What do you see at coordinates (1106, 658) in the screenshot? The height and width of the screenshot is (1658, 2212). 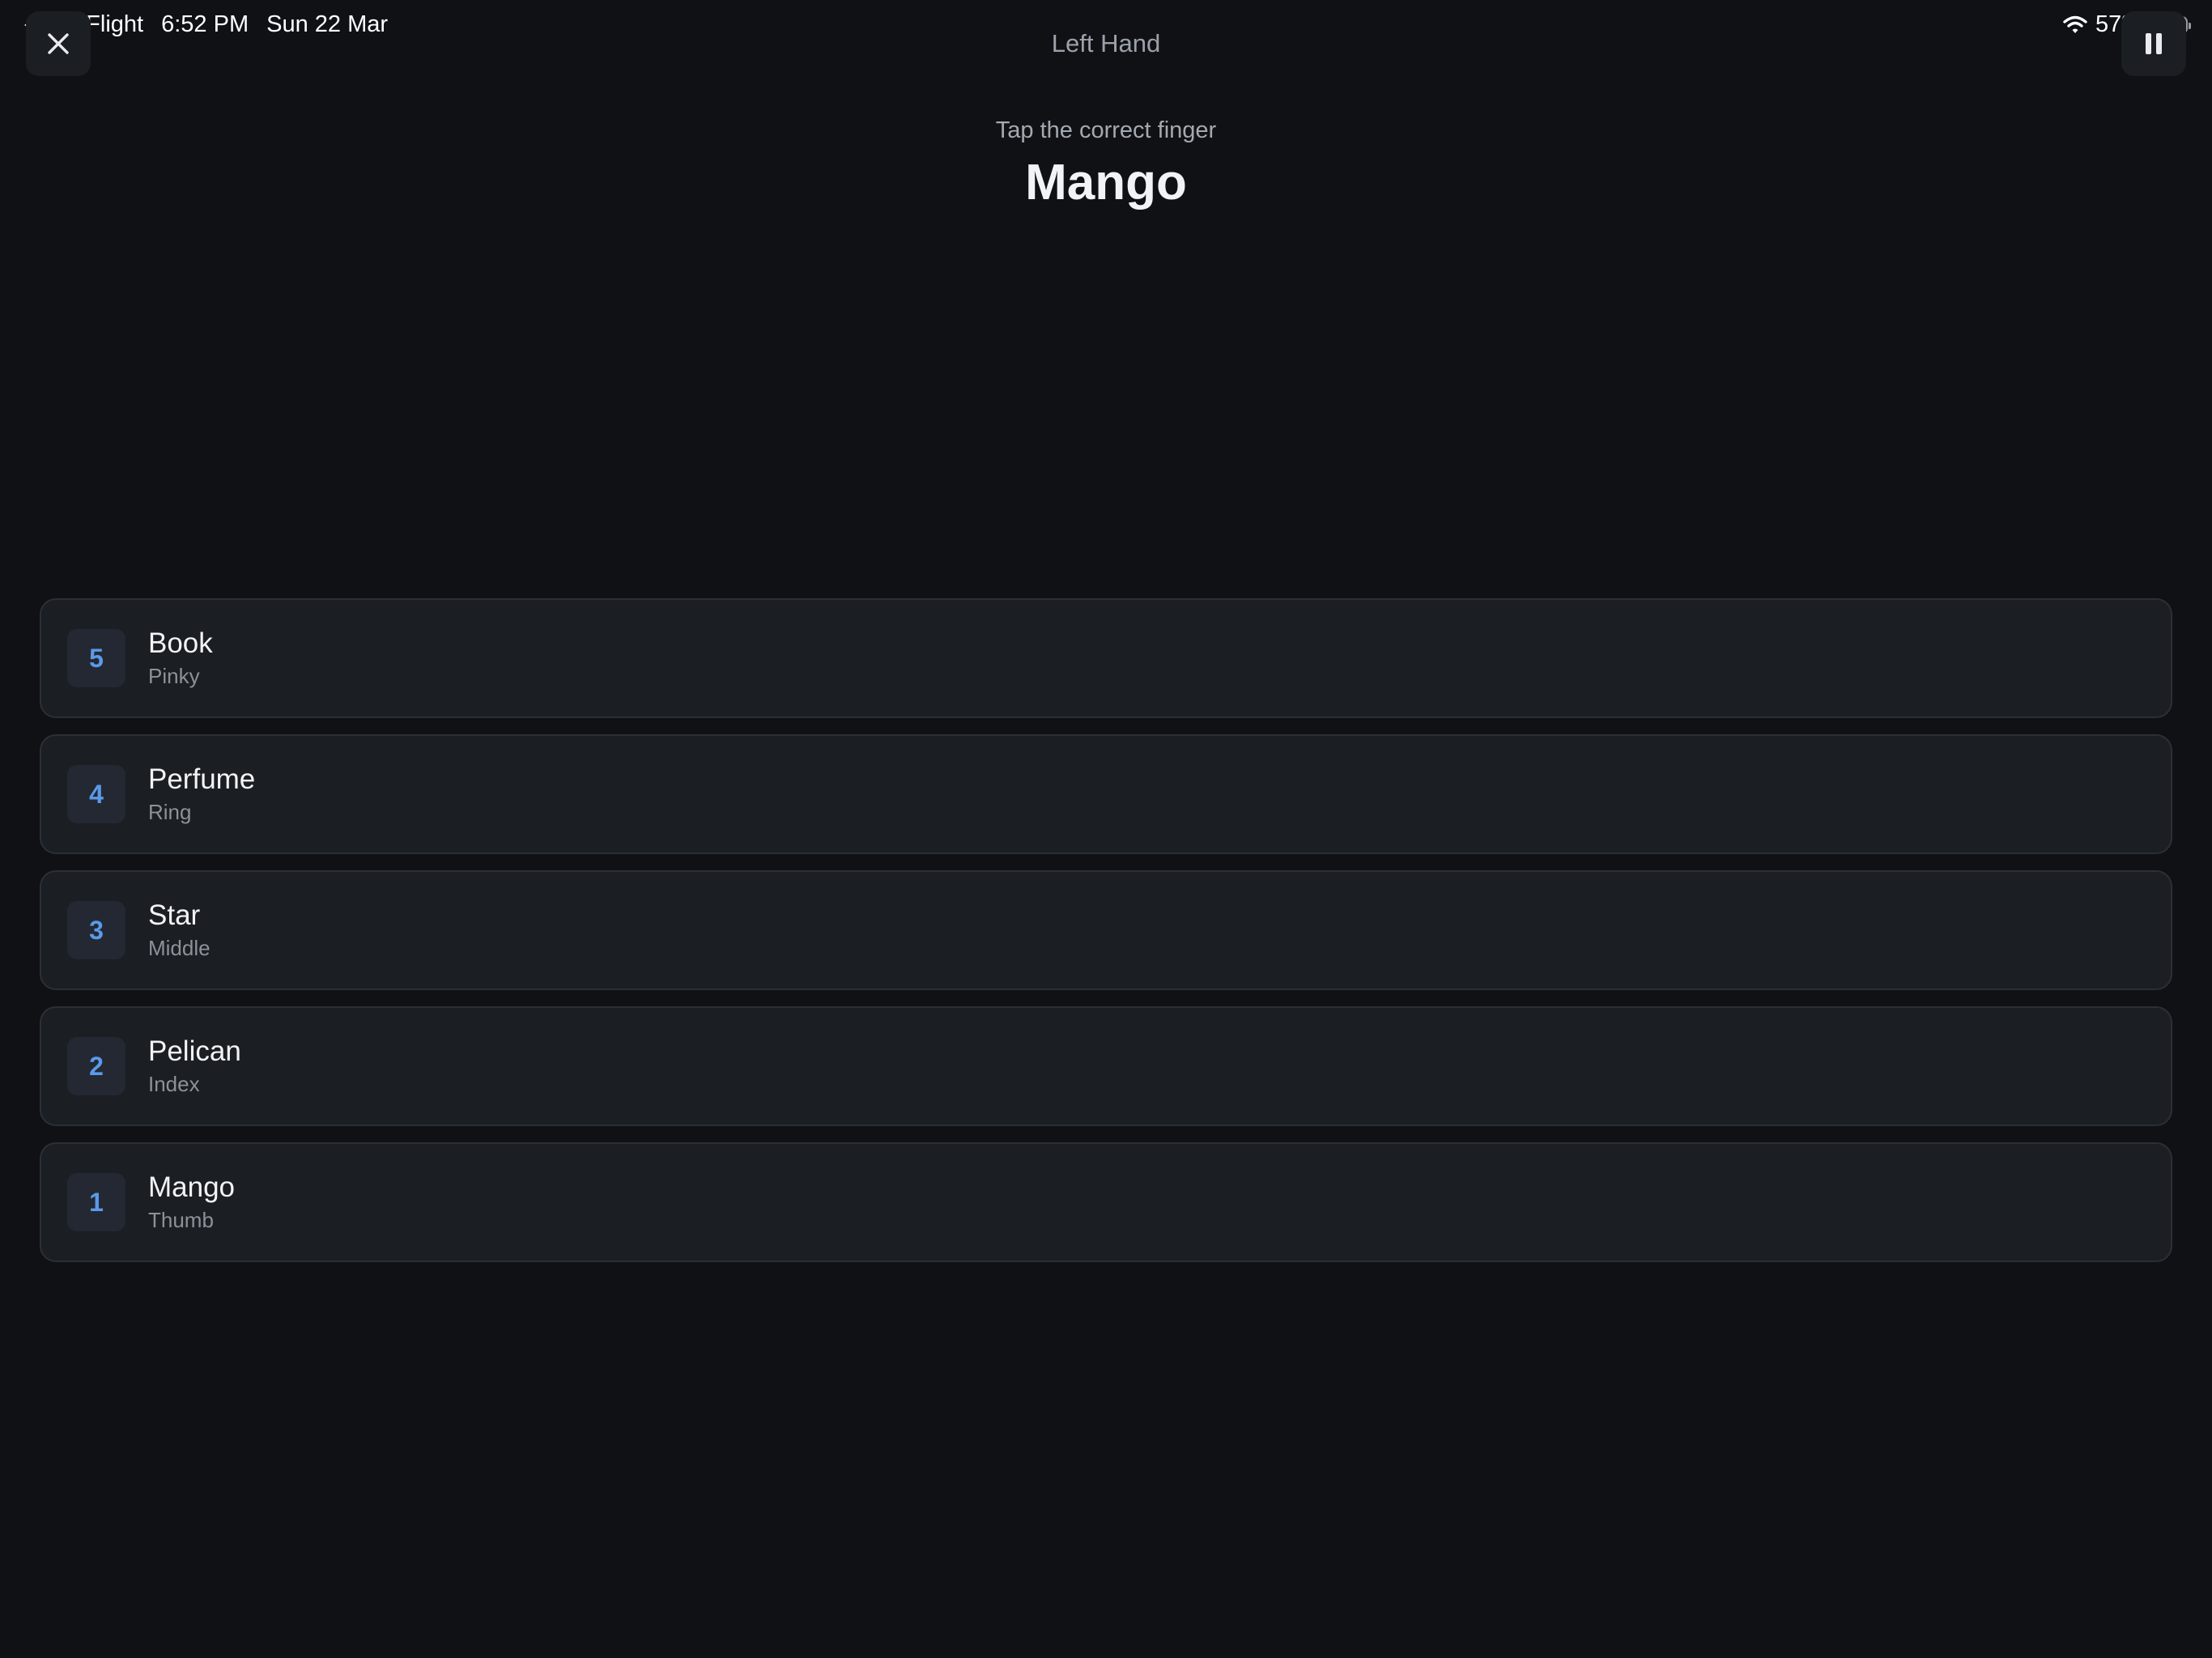 I see `finger-option-pinky: 5 Book Pinky` at bounding box center [1106, 658].